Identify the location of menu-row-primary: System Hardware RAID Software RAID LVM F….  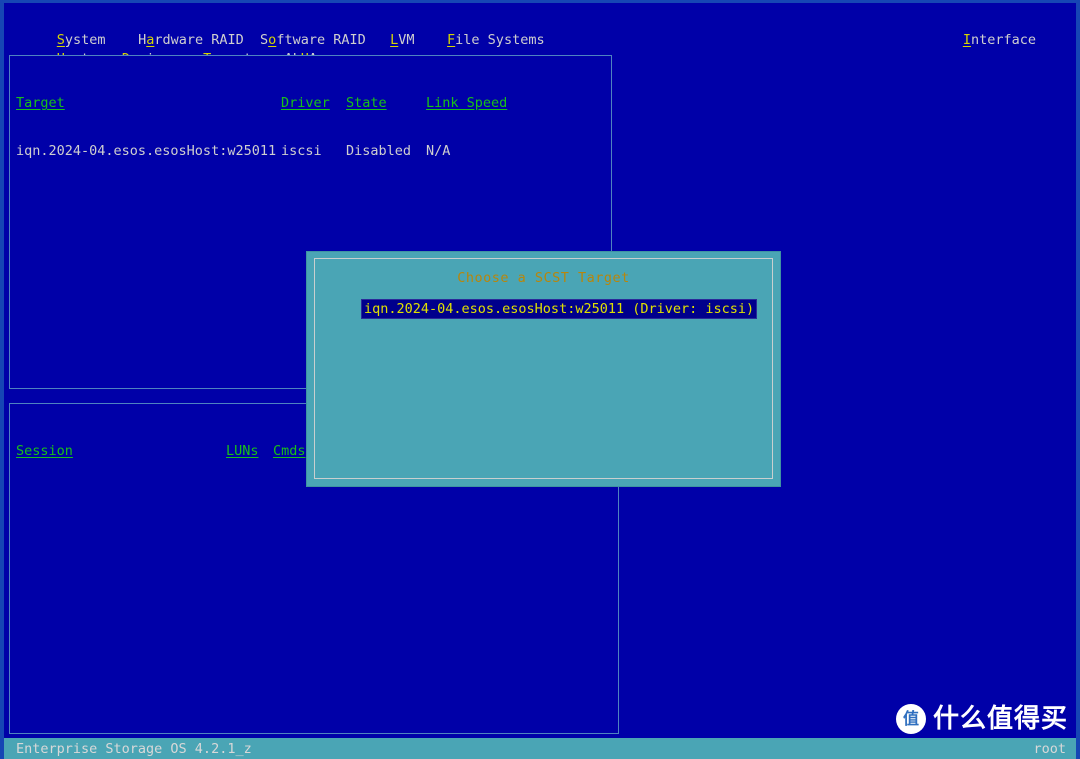
(276, 30).